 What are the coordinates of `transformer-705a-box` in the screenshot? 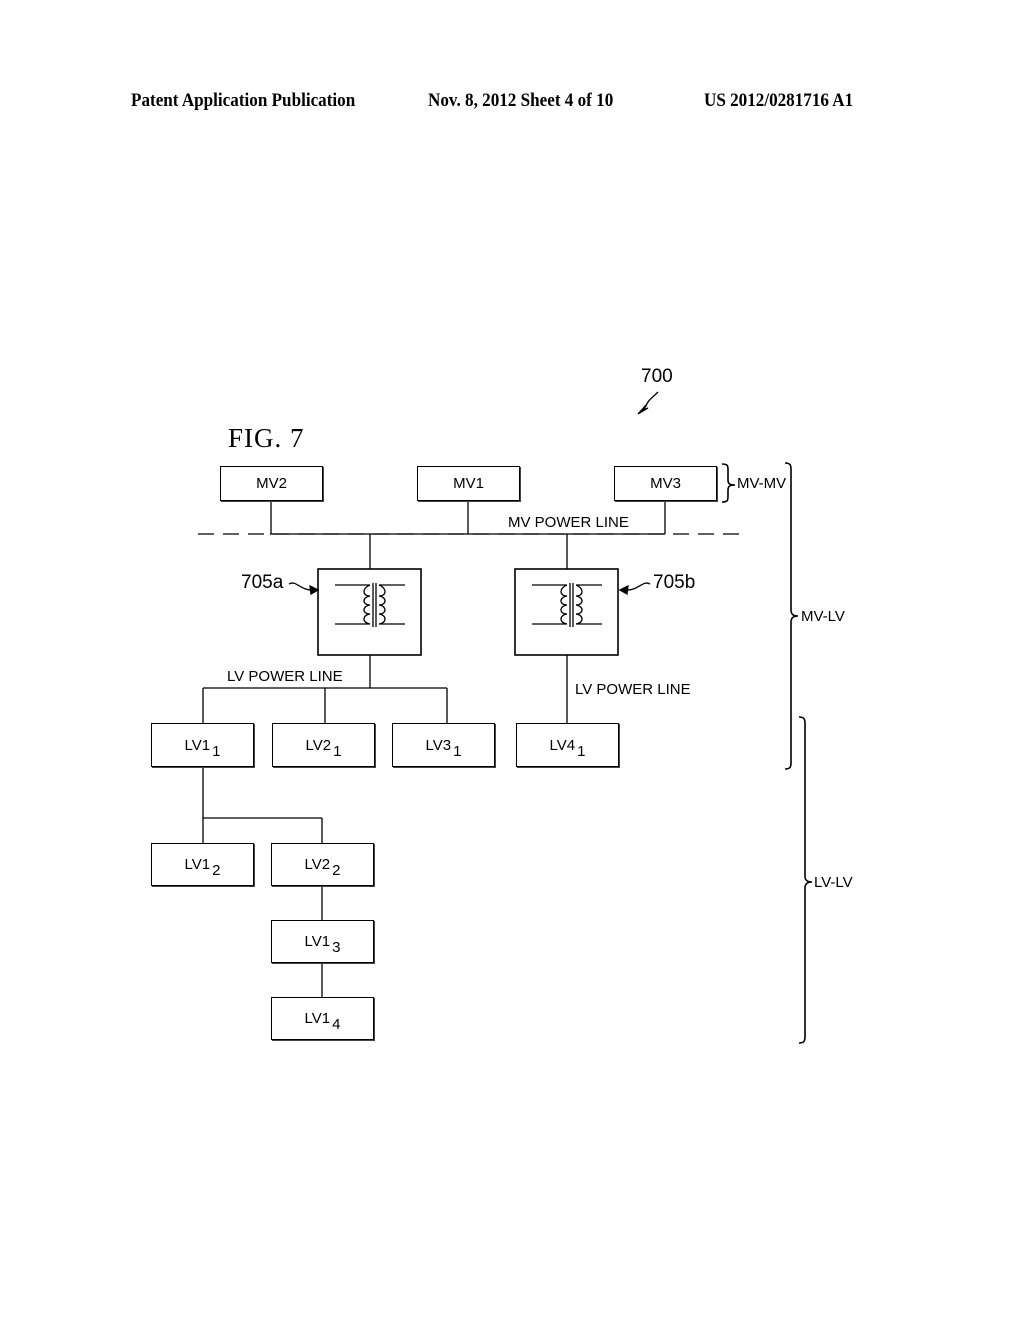 It's located at (369, 612).